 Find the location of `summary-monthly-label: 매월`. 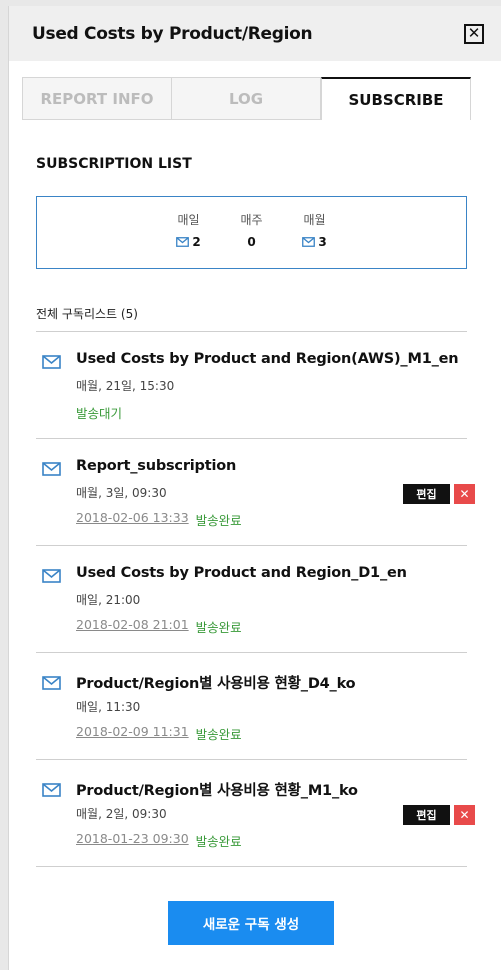

summary-monthly-label: 매월 is located at coordinates (314, 220).